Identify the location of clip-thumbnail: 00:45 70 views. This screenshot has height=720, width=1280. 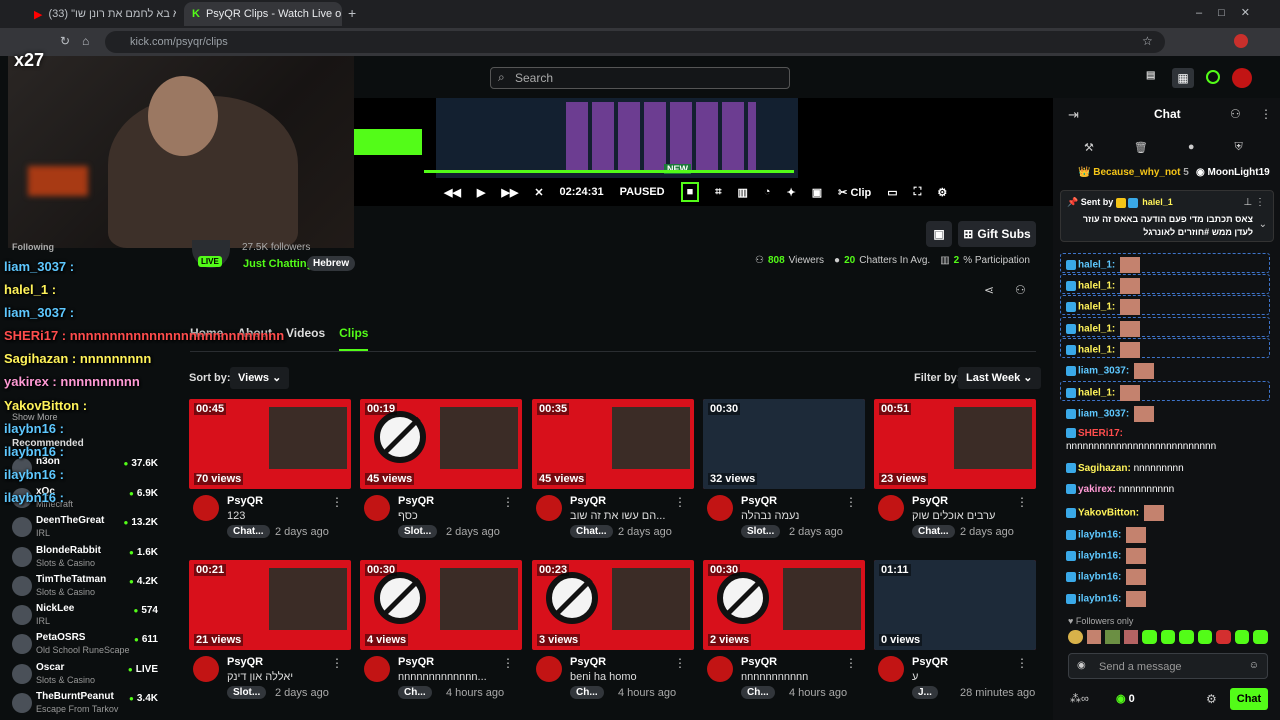
(270, 444).